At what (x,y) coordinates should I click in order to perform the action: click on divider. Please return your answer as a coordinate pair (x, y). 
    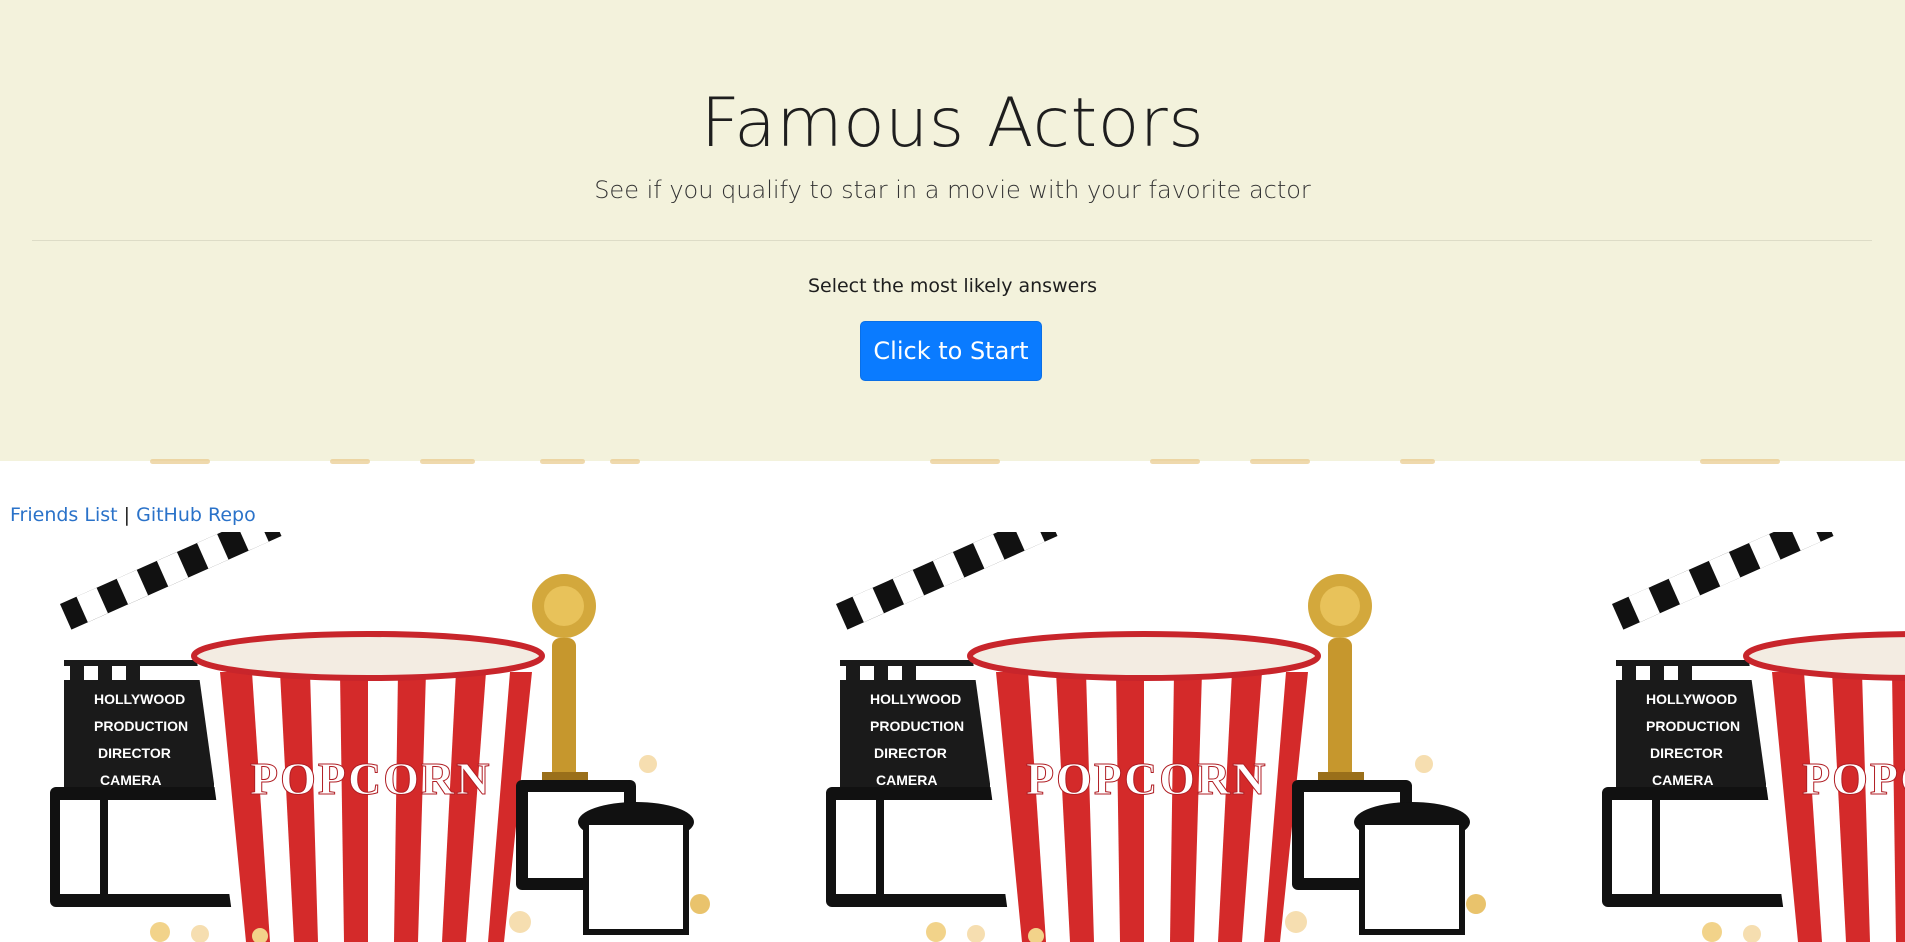
    Looking at the image, I should click on (952, 240).